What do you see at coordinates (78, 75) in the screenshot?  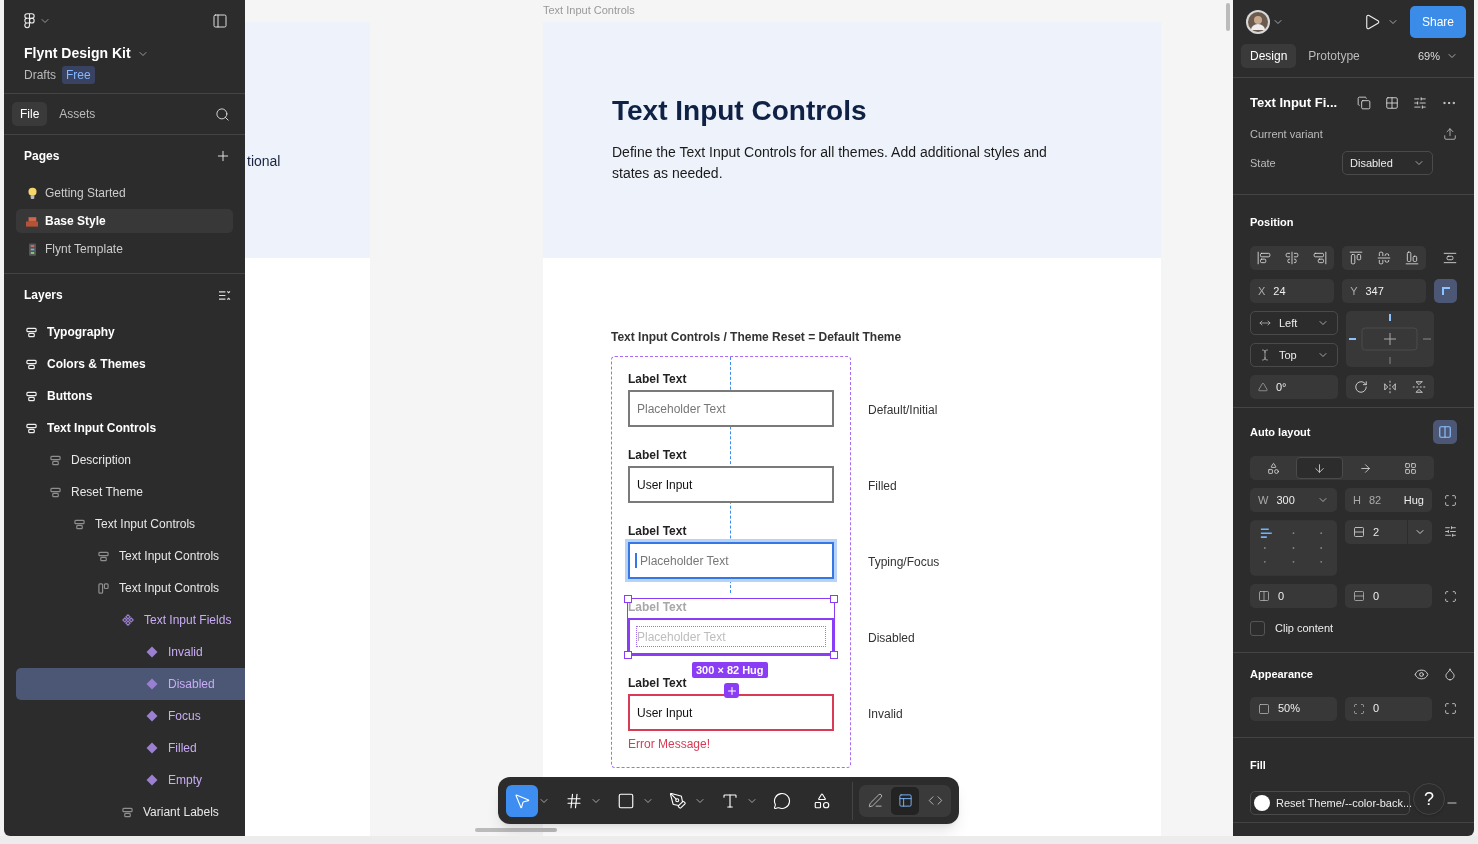 I see `plan-badge: Free` at bounding box center [78, 75].